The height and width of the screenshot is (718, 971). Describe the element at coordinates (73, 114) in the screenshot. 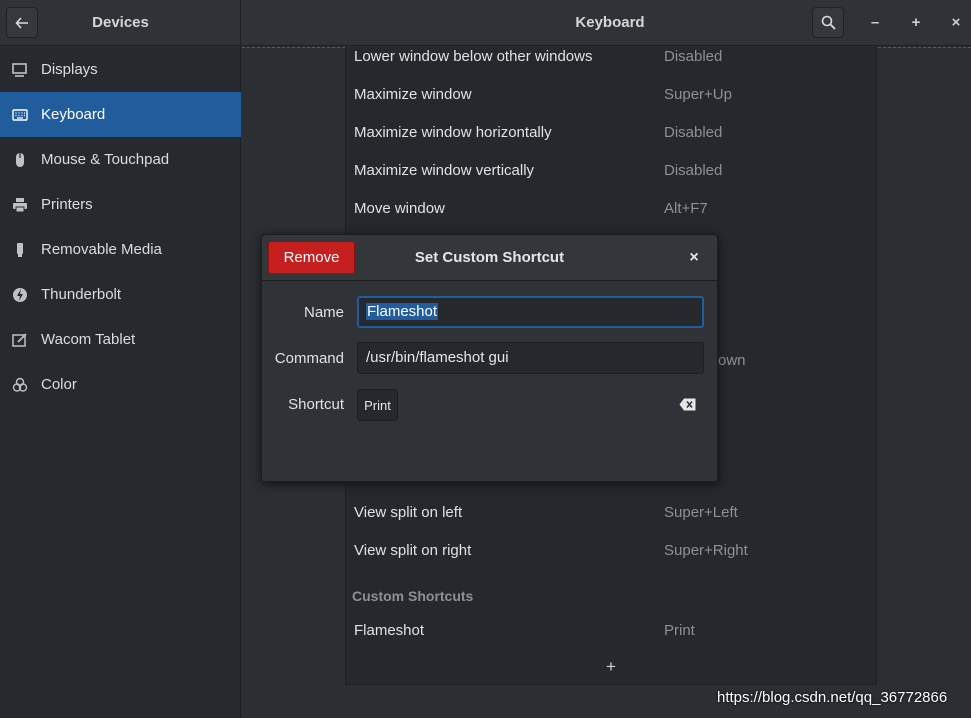

I see `sidebar-item-label: Keyboard` at that location.